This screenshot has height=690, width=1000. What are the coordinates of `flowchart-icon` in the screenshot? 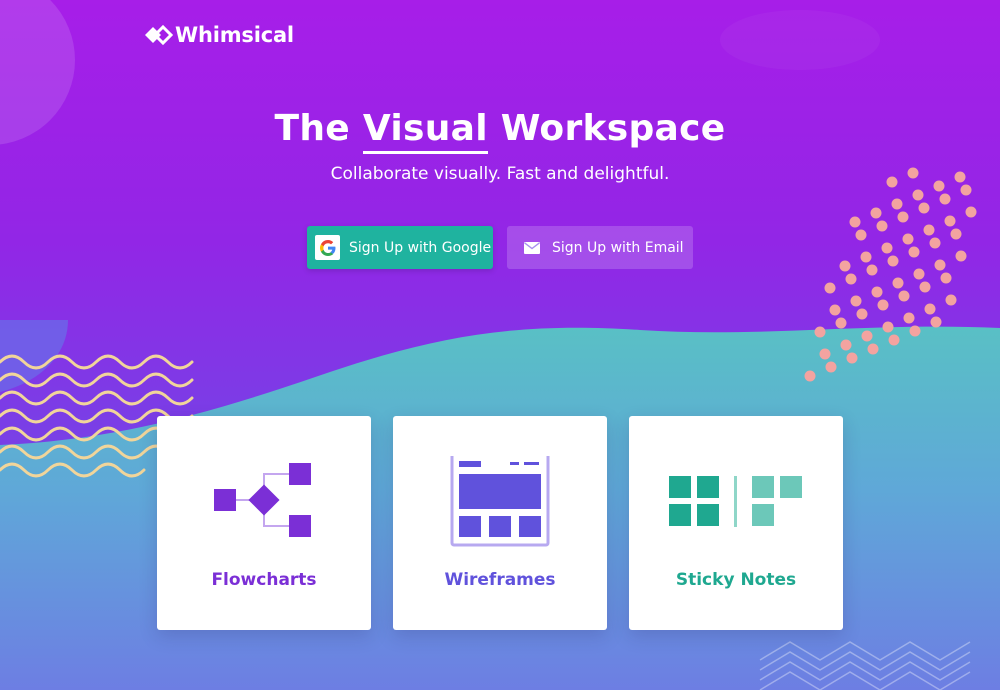 It's located at (262, 500).